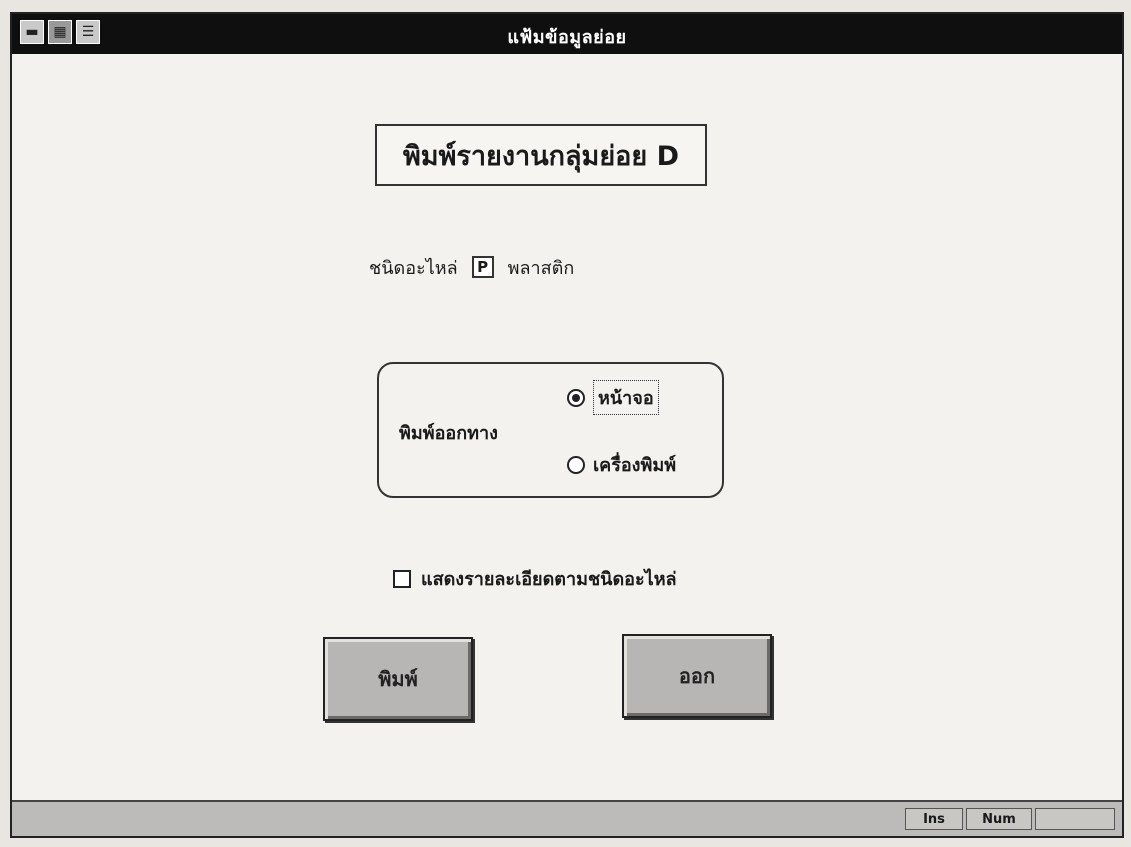 This screenshot has width=1131, height=847. Describe the element at coordinates (448, 433) in the screenshot. I see `output-label: พิมพ์ออกทาง` at that location.